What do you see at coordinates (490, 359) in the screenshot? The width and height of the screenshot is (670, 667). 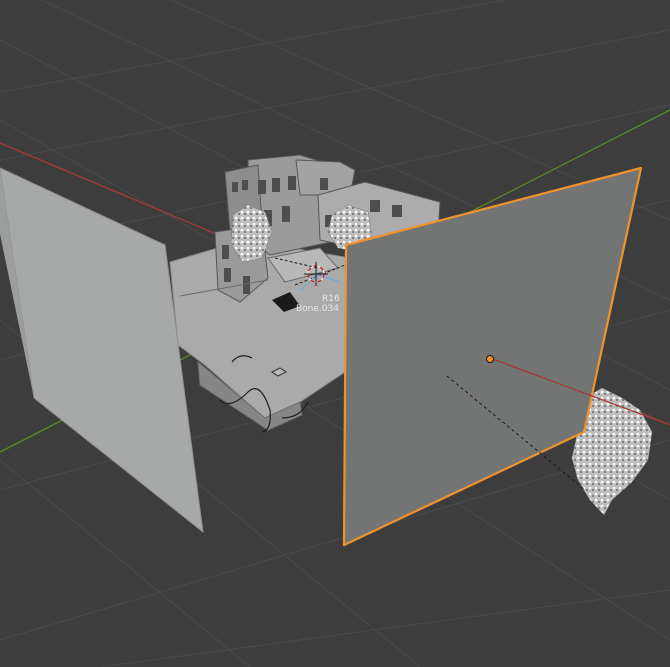 I see `object-origin-dot` at bounding box center [490, 359].